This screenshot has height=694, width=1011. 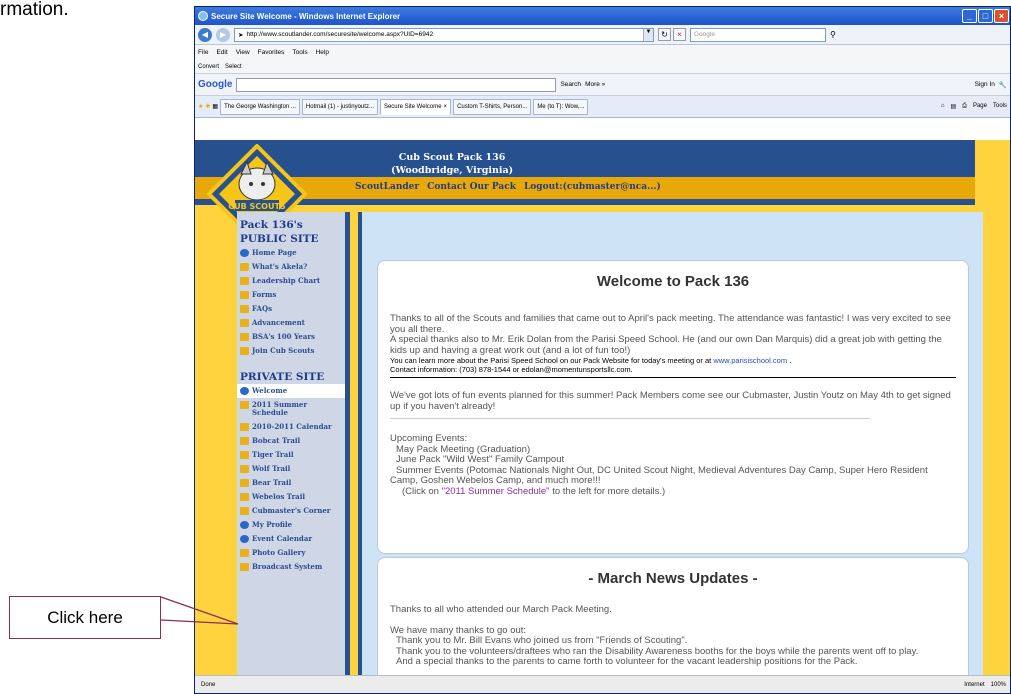 I want to click on sidebar-item-cubmaster-s-corner: Cubmaster's Corner, so click(x=291, y=511).